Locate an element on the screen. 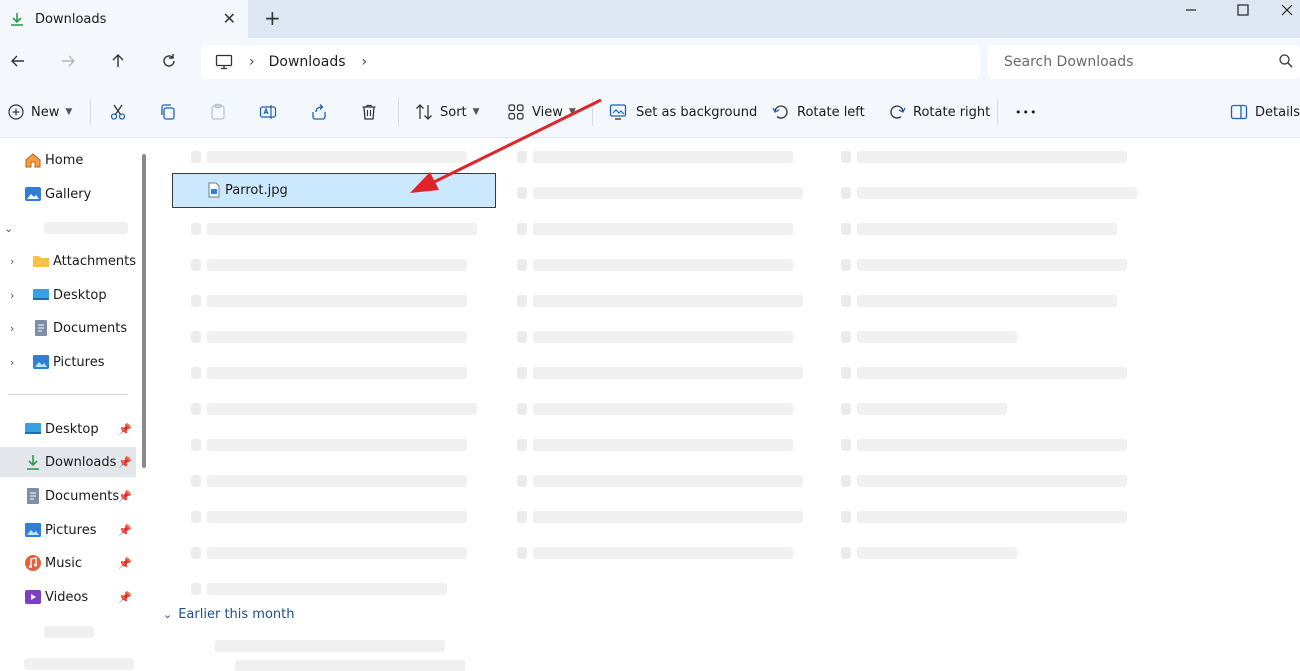 The width and height of the screenshot is (1300, 671). arrow-right-icon is located at coordinates (68, 61).